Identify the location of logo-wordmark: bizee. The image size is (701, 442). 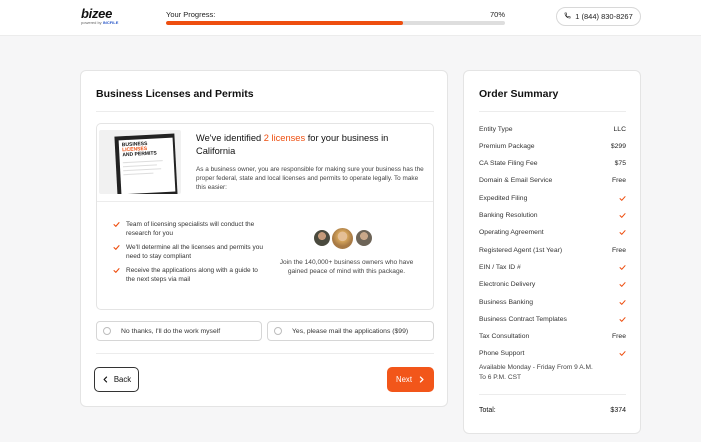
(97, 13).